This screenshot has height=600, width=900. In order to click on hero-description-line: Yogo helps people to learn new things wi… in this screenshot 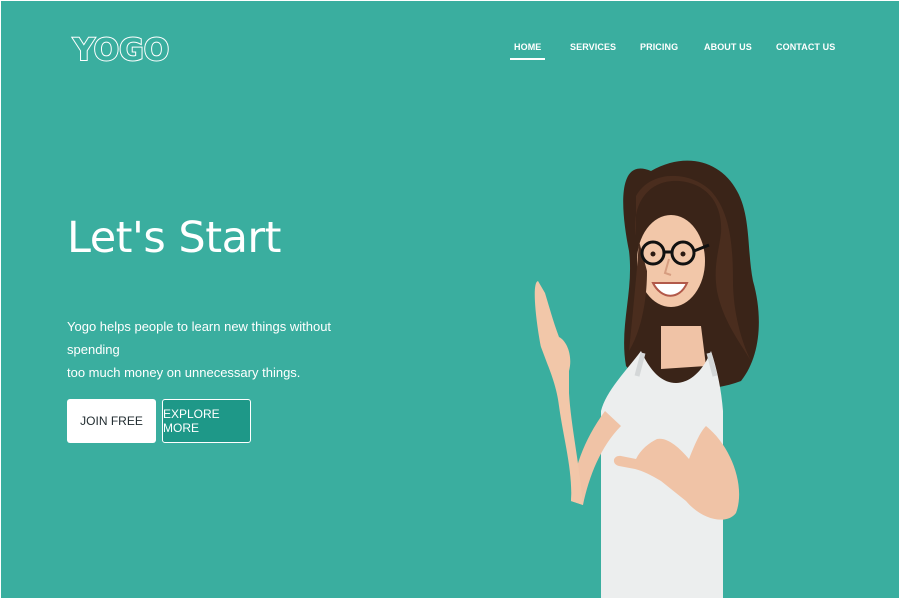, I will do `click(199, 338)`.